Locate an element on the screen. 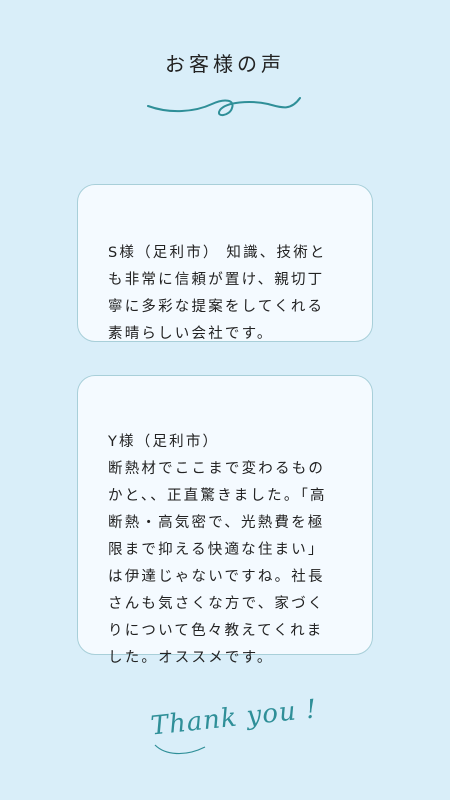  thank-you-signature: Thank you ! is located at coordinates (232, 724).